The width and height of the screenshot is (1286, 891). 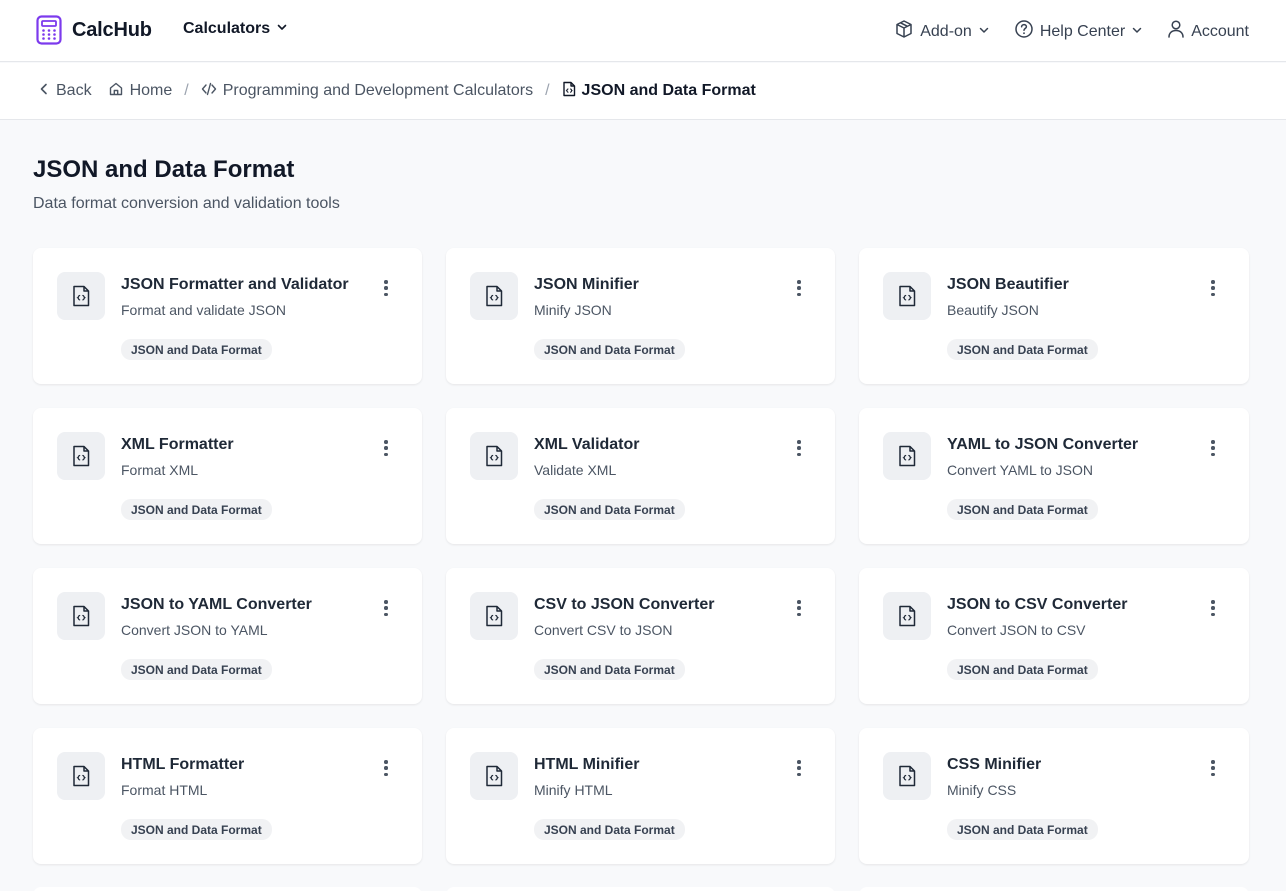 I want to click on back-label: Back, so click(x=74, y=90).